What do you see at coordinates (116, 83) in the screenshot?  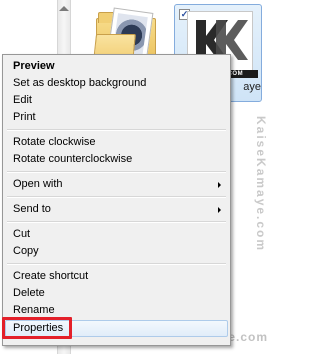 I see `menu-item-set-as-desktop-background: Set as desktop background` at bounding box center [116, 83].